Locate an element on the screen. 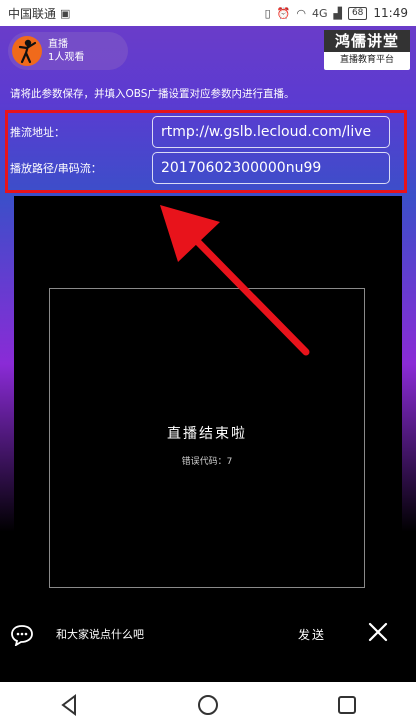 This screenshot has height=728, width=416. instruction-text: 请将此参数保存，并填入OBS广播设置对应参数内进行直播。 is located at coordinates (152, 94).